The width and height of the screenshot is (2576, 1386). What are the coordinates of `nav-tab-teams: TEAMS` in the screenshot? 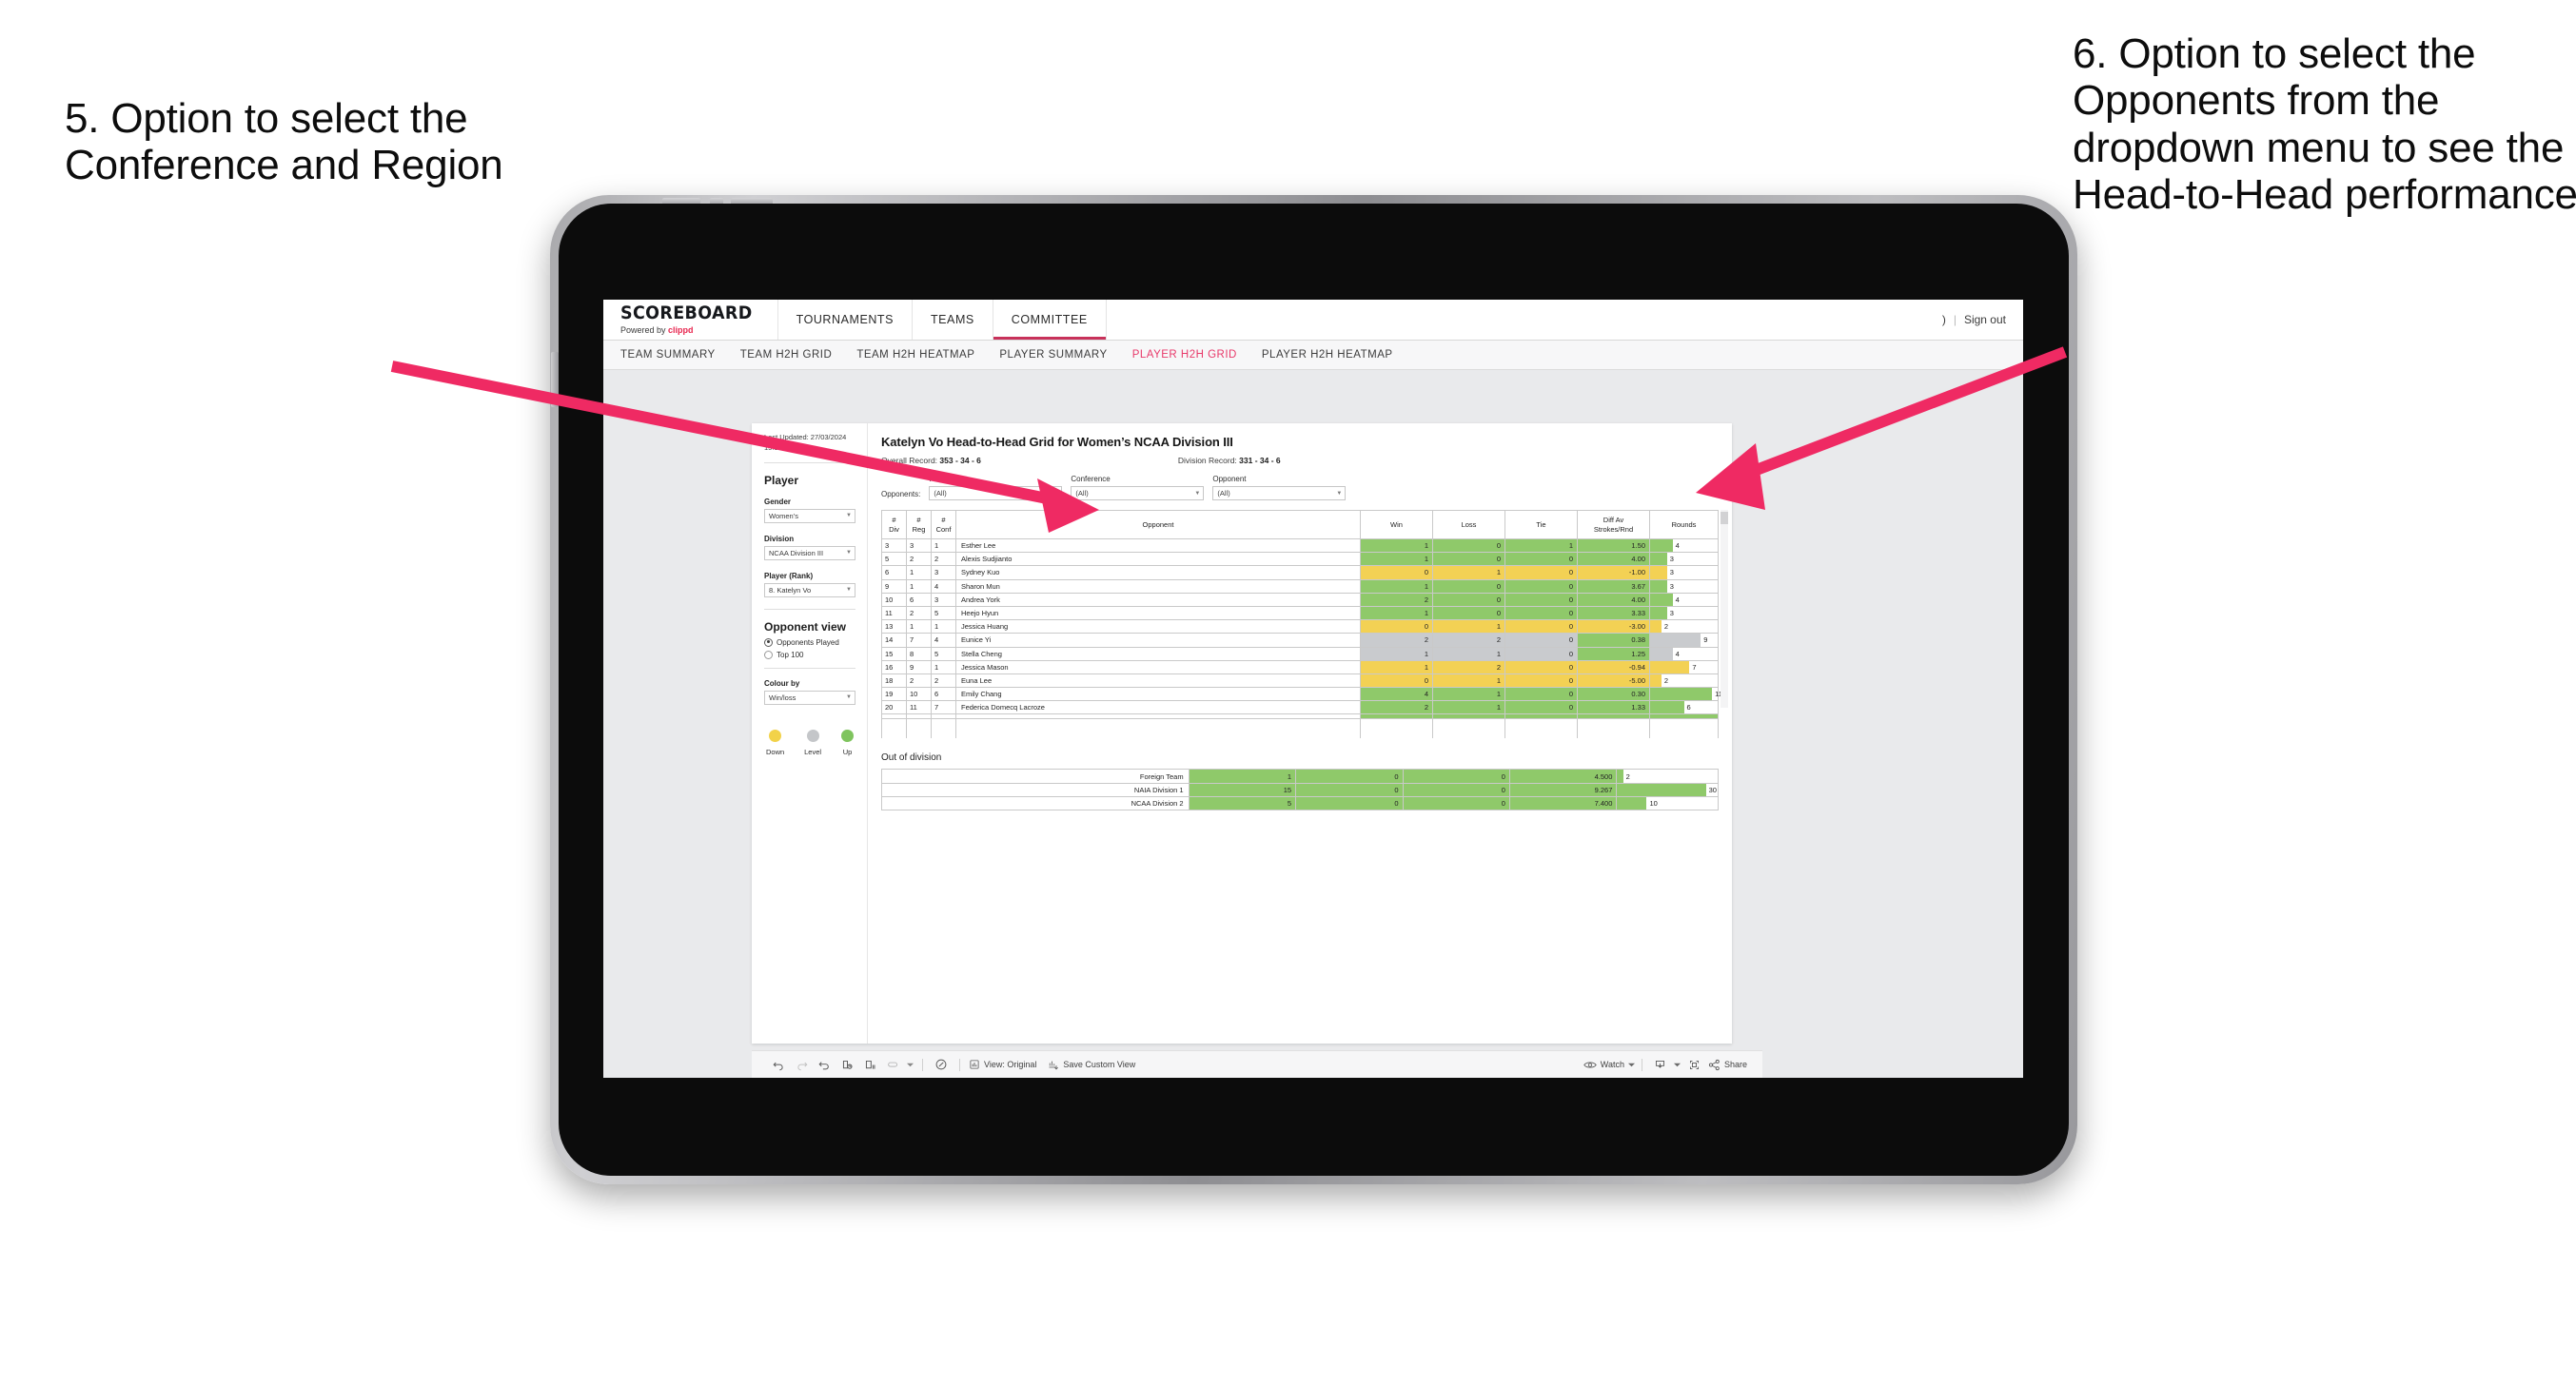 It's located at (952, 320).